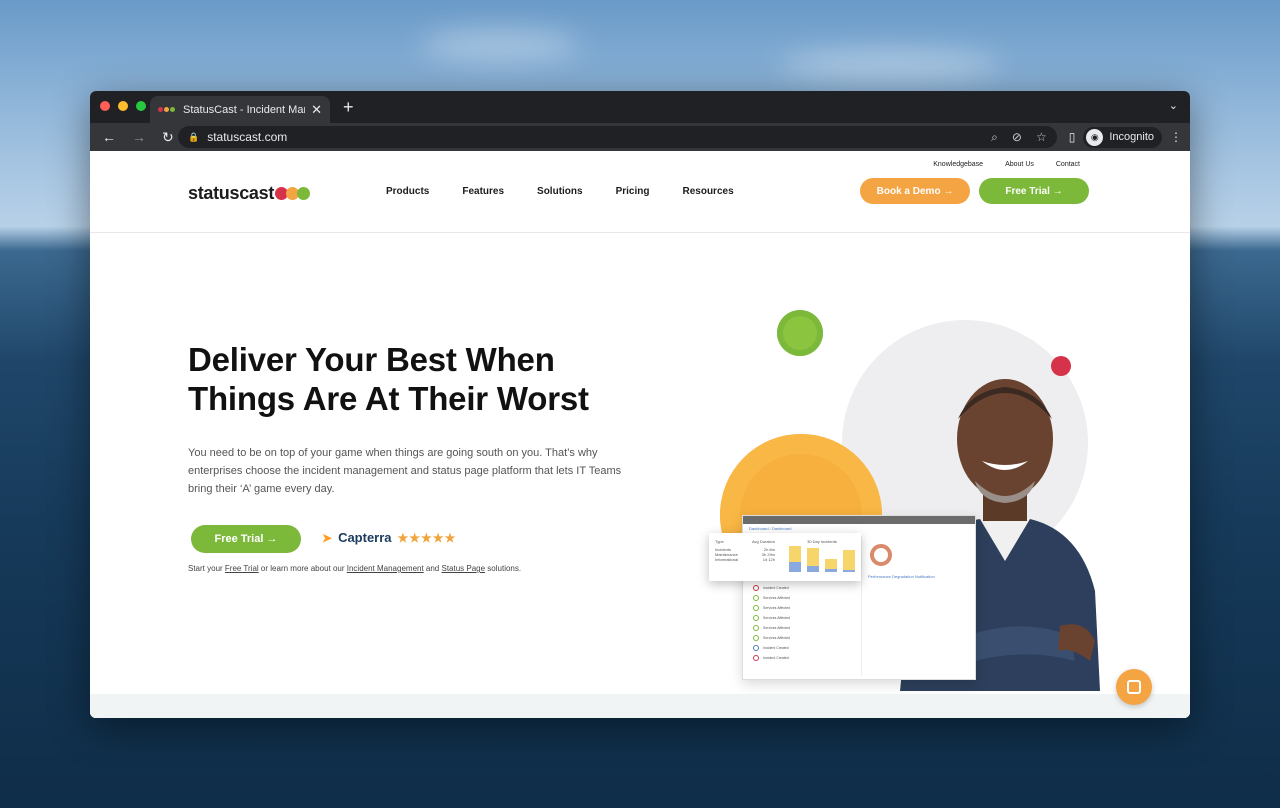 The height and width of the screenshot is (808, 1280). I want to click on open-incidents: Performance Degradation Notification, so click(901, 576).